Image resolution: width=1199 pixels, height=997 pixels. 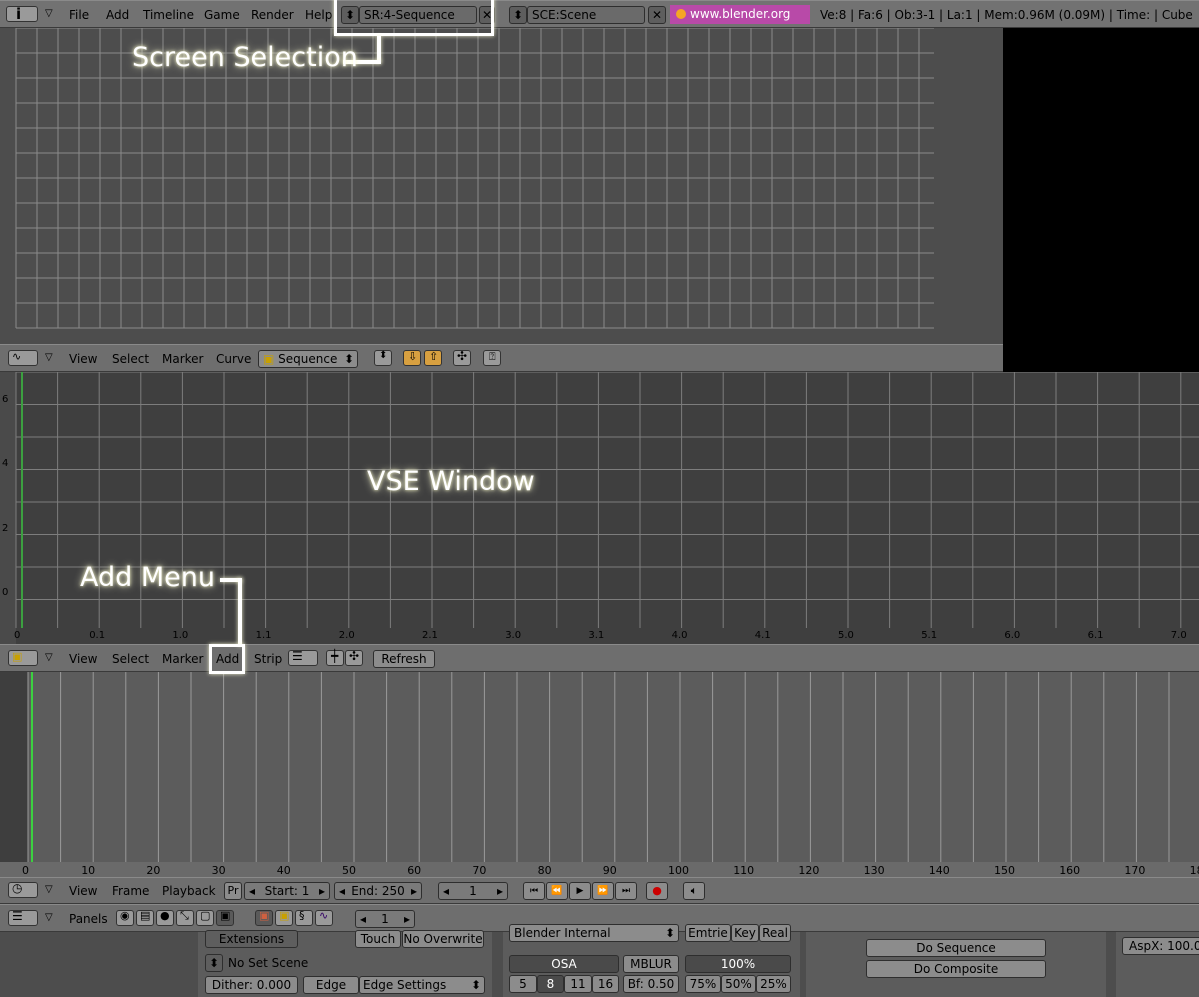 What do you see at coordinates (956, 948) in the screenshot?
I see `do-sequence-toggle: Do Sequence` at bounding box center [956, 948].